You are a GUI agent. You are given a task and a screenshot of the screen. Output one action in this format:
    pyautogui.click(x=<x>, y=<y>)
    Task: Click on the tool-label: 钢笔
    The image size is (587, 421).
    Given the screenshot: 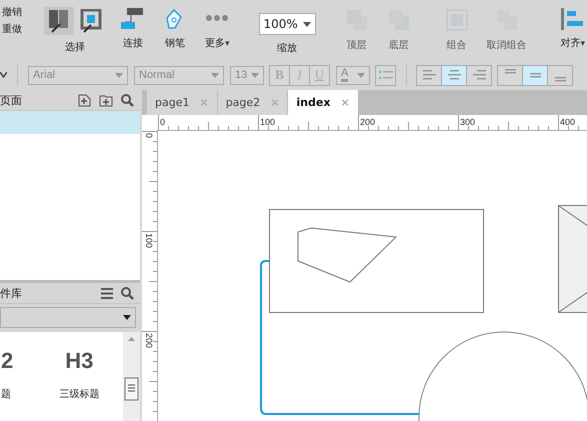 What is the action you would take?
    pyautogui.click(x=175, y=43)
    